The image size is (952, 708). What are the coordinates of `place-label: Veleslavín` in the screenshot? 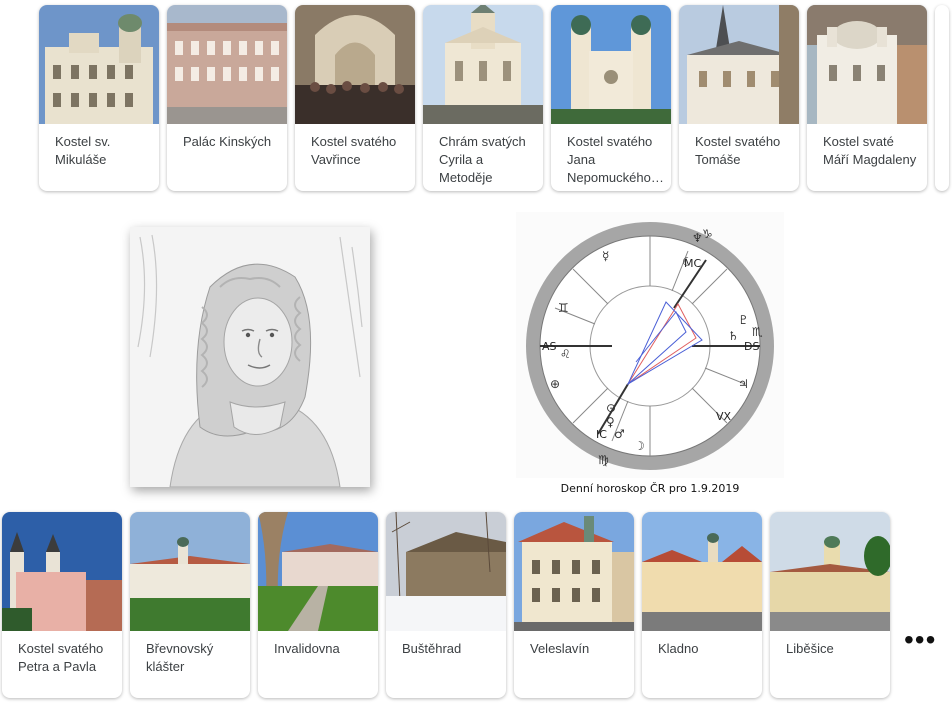 It's located at (560, 648).